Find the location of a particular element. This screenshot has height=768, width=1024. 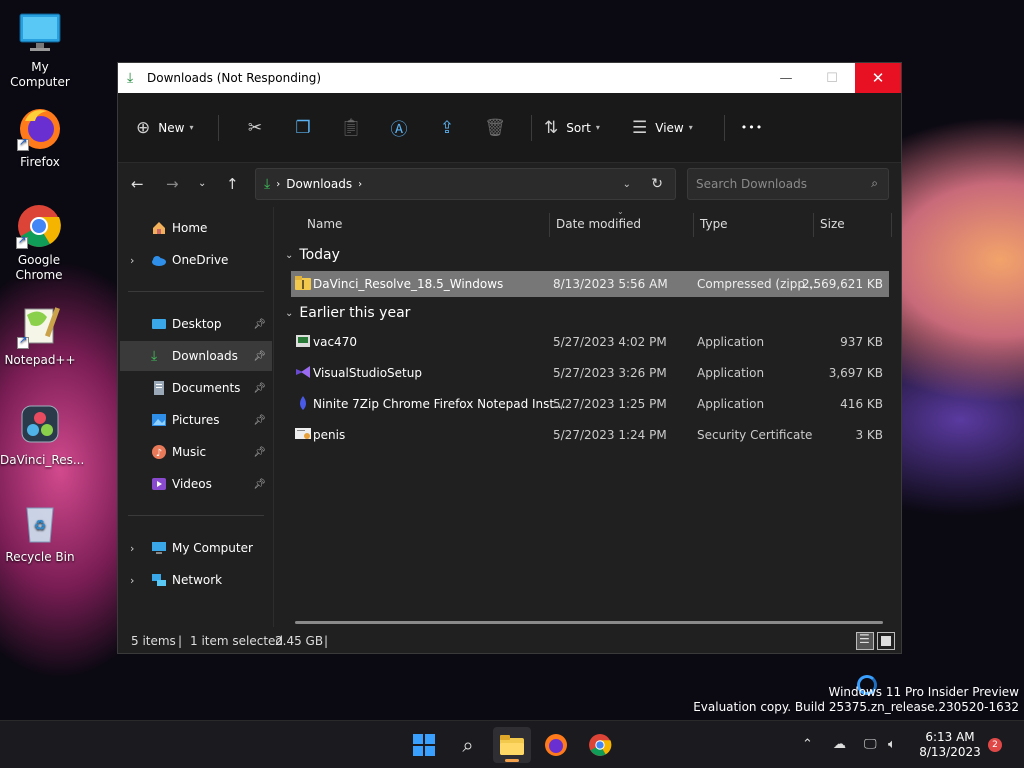

breadcrumb-downloads: Downloads is located at coordinates (319, 184).